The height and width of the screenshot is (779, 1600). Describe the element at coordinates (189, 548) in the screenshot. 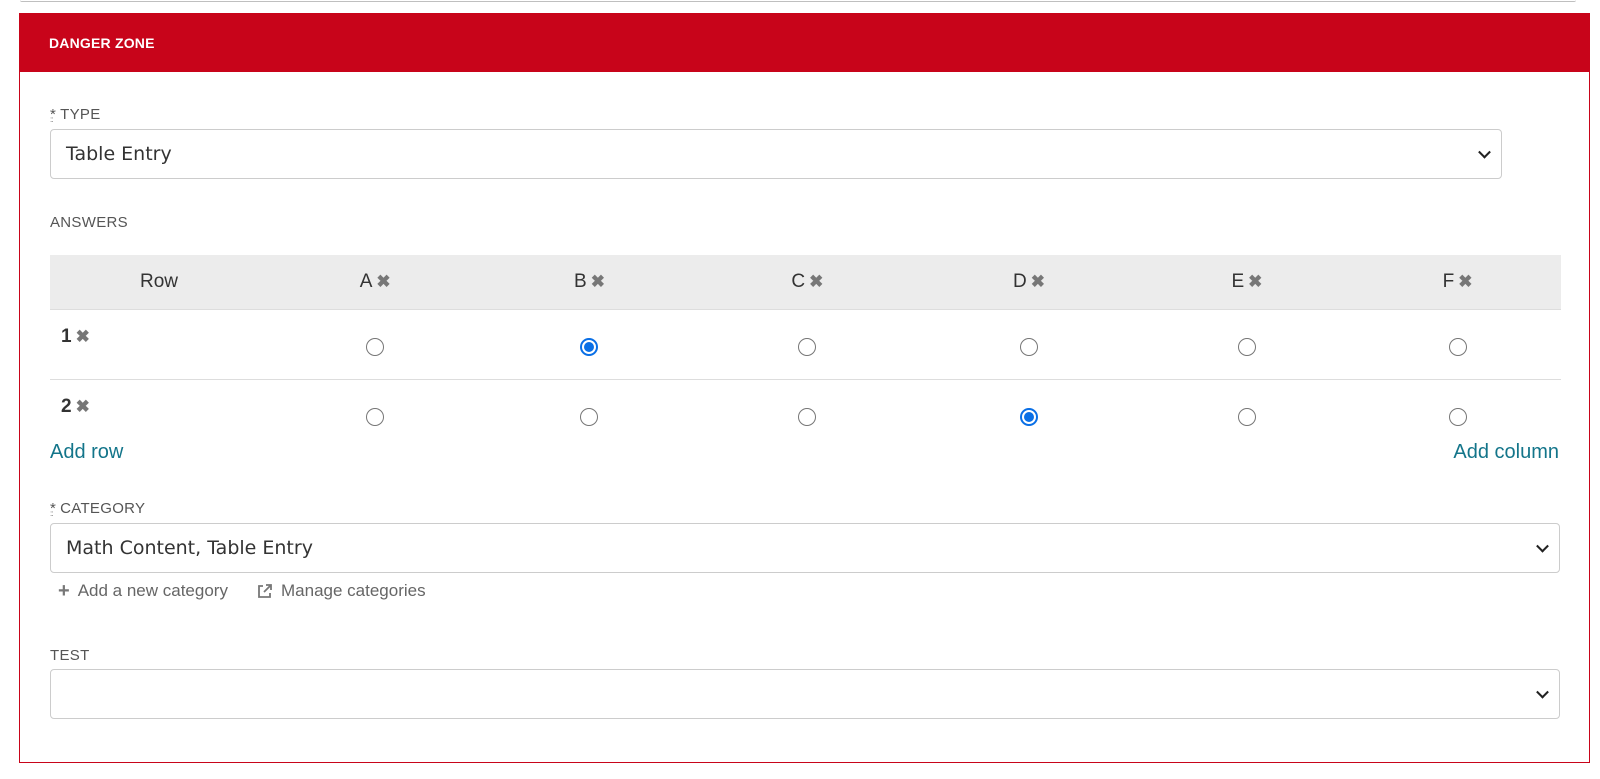

I see `category-select-value: Math Content, Table Entry` at that location.